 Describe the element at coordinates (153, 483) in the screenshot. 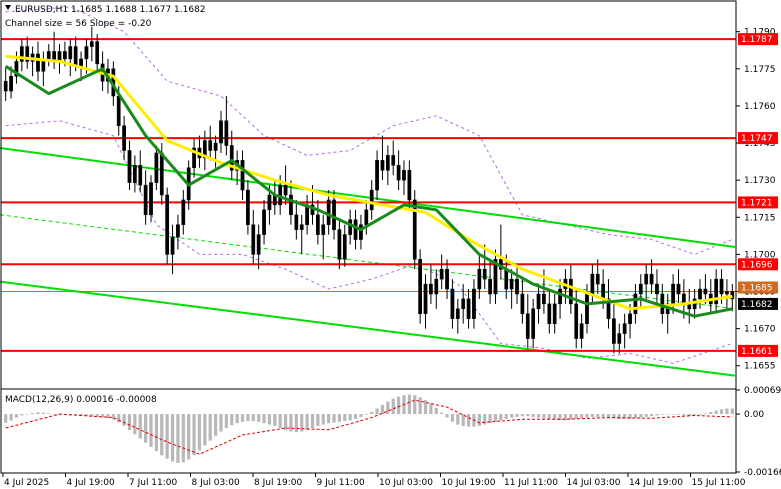

I see `time-tick-label: 7 Jul 11:00` at that location.